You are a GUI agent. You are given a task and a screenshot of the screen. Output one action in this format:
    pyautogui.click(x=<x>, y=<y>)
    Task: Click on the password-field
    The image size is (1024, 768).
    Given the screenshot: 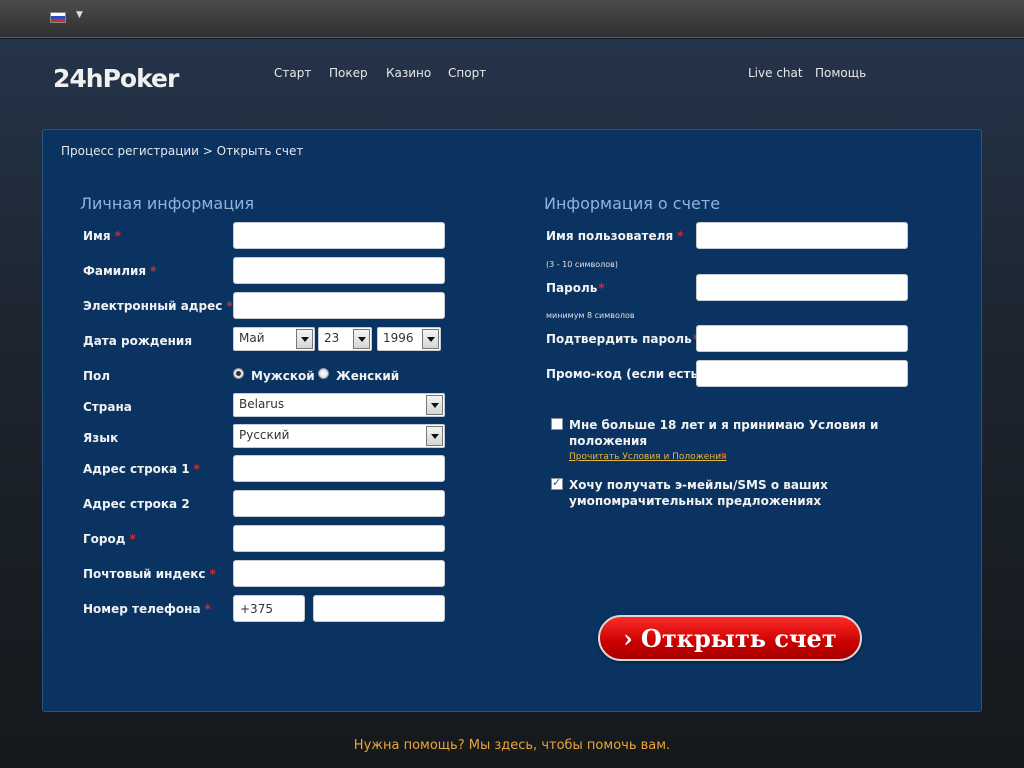 What is the action you would take?
    pyautogui.click(x=802, y=287)
    